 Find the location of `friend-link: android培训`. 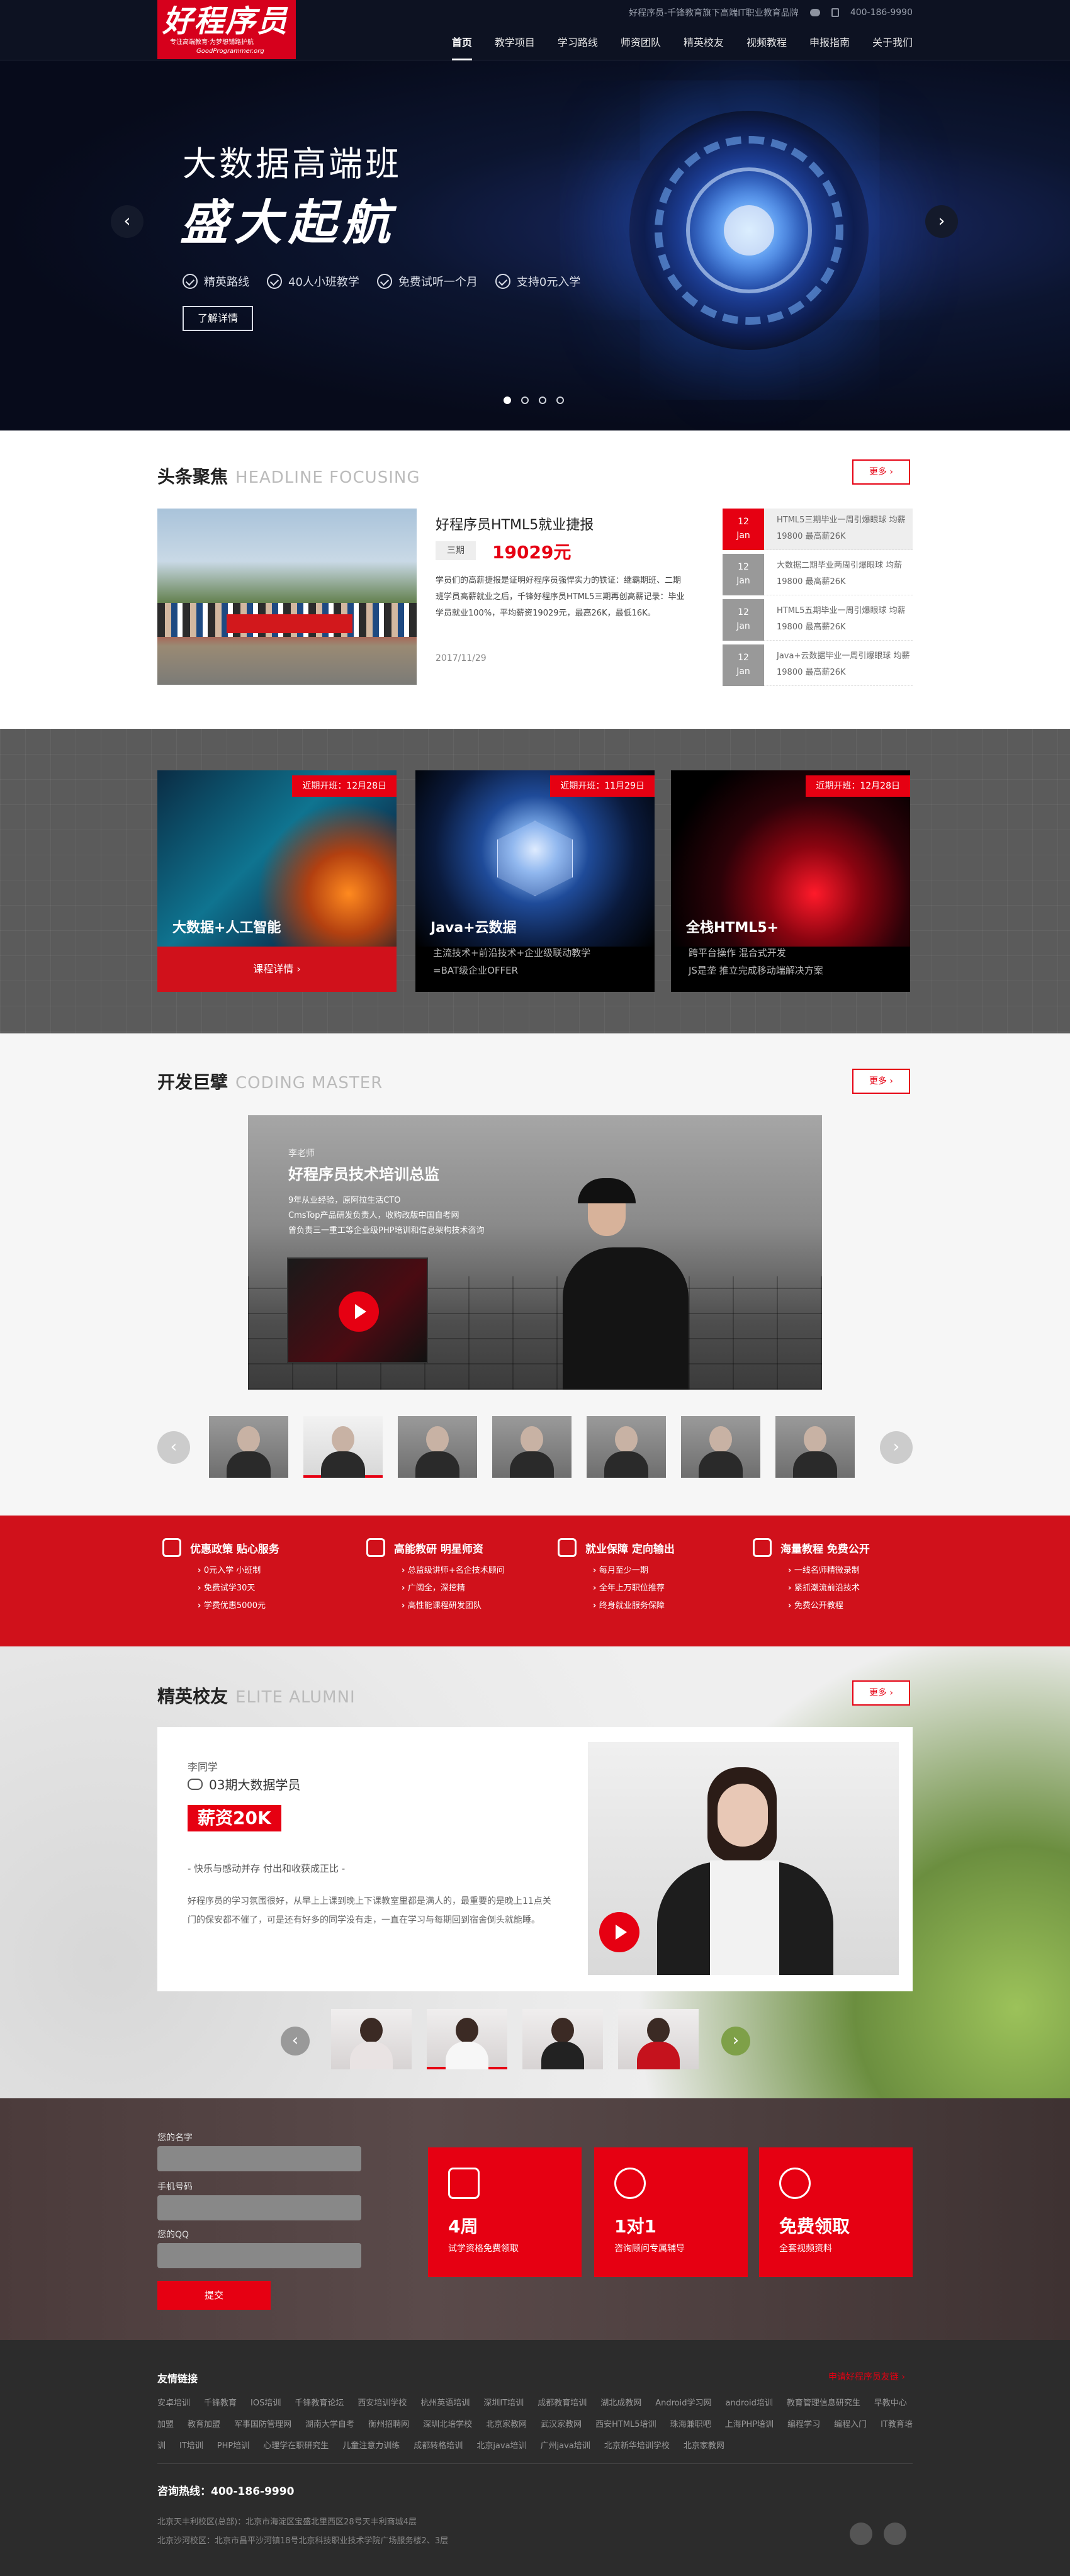

friend-link: android培训 is located at coordinates (748, 2403).